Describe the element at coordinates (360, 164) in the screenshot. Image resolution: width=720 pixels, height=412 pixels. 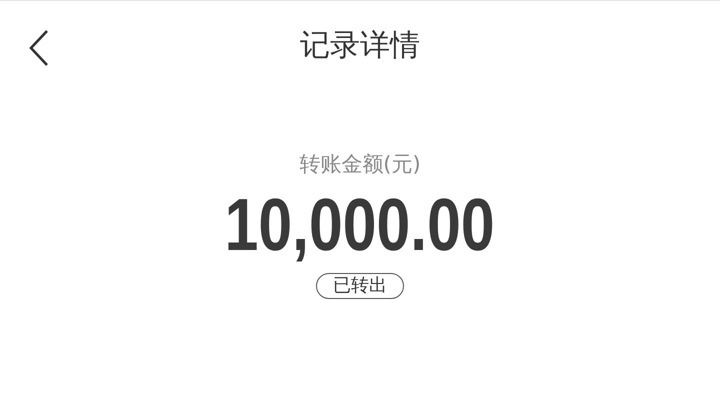
I see `amount-label: 转账金额(元)` at that location.